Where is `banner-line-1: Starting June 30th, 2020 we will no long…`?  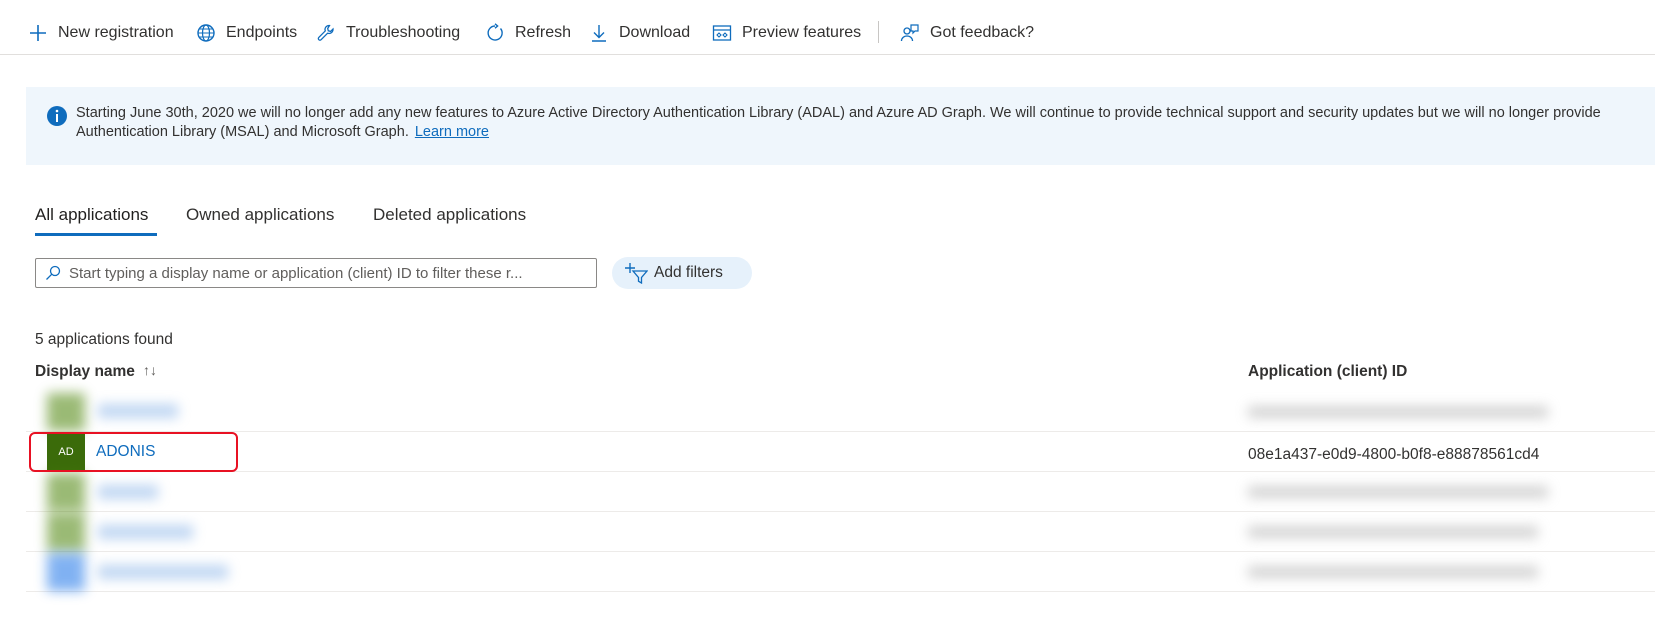 banner-line-1: Starting June 30th, 2020 we will no long… is located at coordinates (838, 113).